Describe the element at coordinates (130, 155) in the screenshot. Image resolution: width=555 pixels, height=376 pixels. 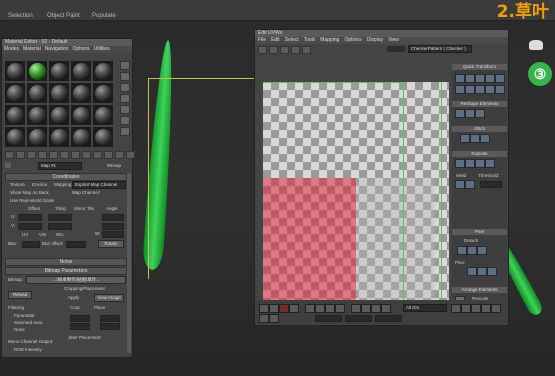
I see `go-sibling-icon` at that location.